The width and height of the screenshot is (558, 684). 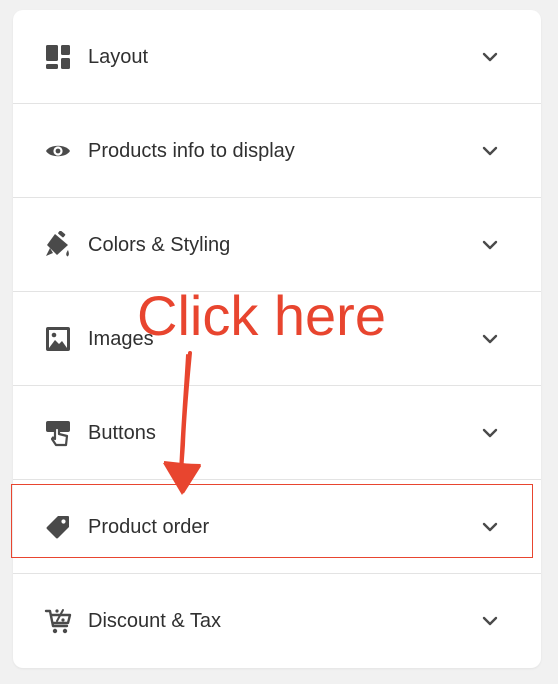 I want to click on accordion-item-images: Images, so click(x=277, y=339).